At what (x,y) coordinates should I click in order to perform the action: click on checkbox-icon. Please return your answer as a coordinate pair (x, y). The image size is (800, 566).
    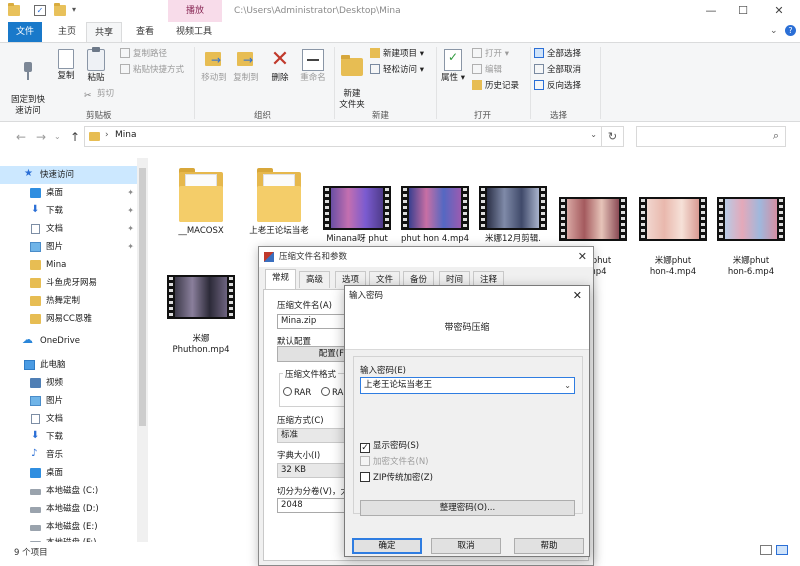
    Looking at the image, I should click on (365, 477).